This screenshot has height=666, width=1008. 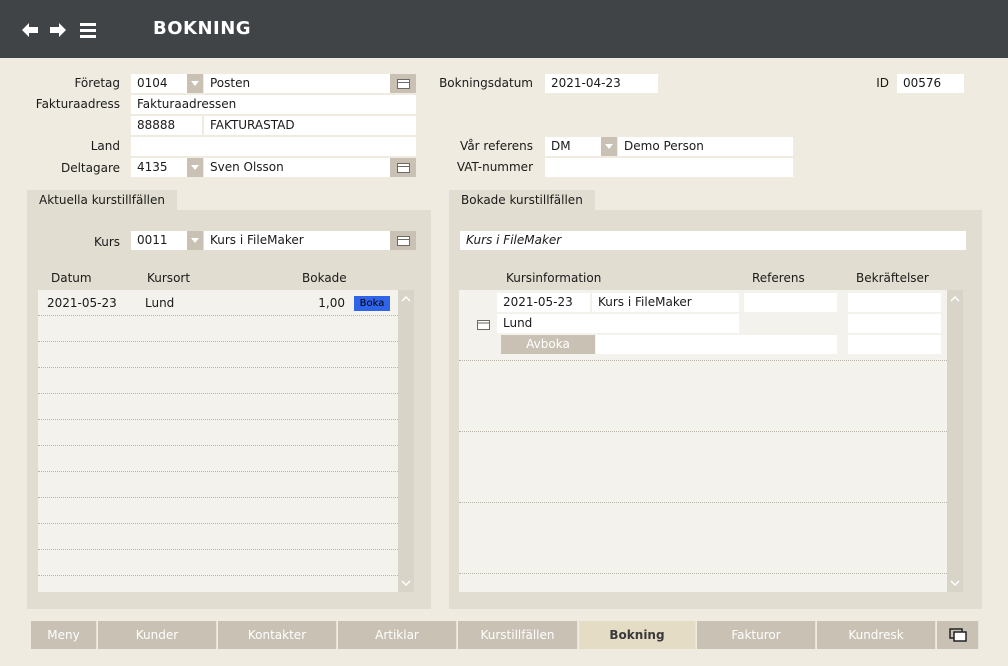 What do you see at coordinates (486, 83) in the screenshot?
I see `bokningsdatum-label: Bokningsdatum` at bounding box center [486, 83].